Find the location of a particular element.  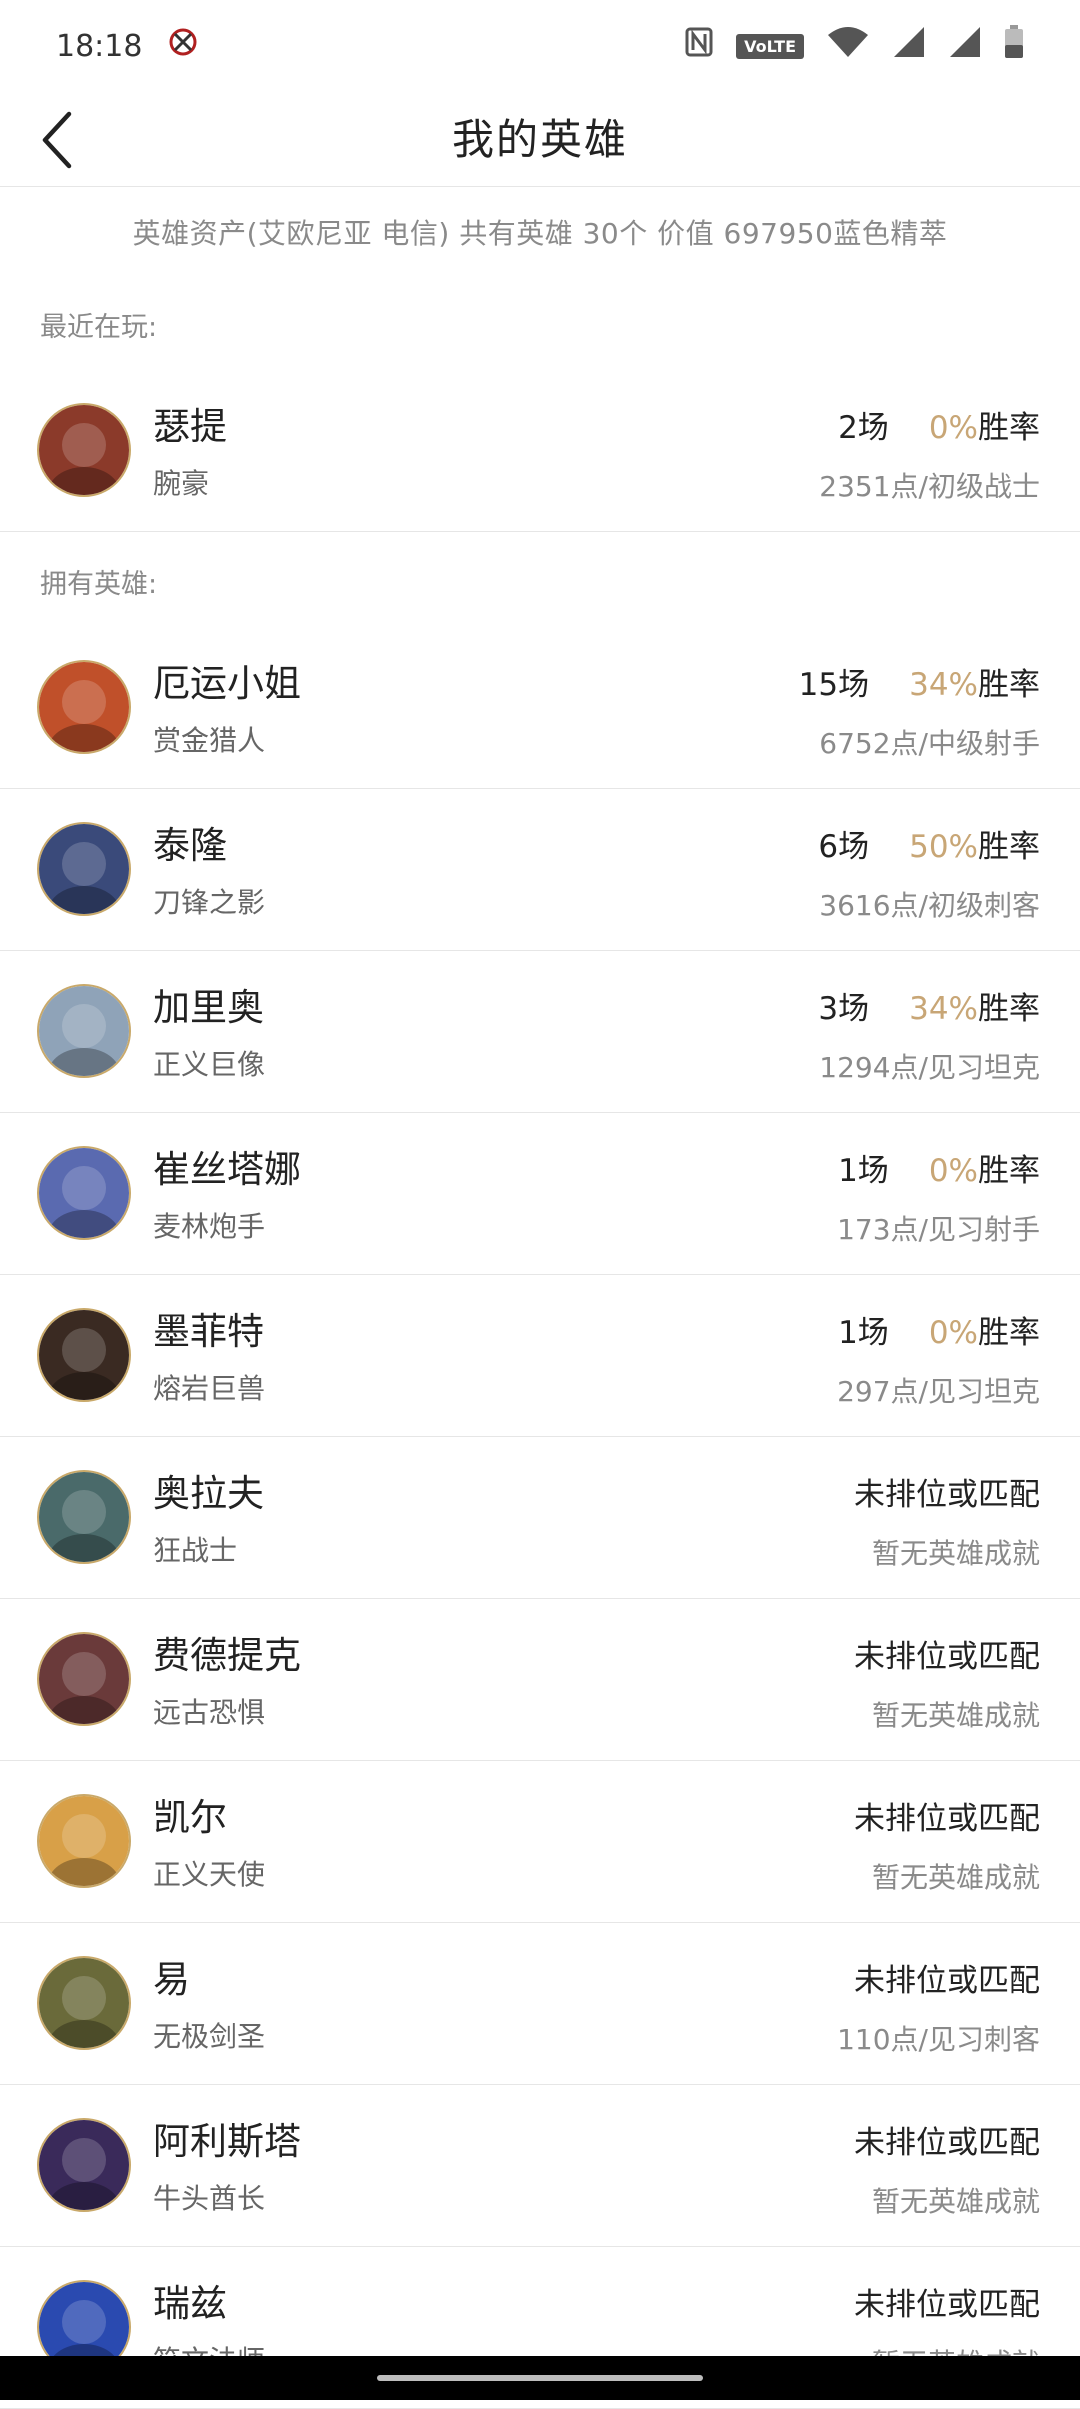

owned-section-label: 拥有英雄: is located at coordinates (99, 584).